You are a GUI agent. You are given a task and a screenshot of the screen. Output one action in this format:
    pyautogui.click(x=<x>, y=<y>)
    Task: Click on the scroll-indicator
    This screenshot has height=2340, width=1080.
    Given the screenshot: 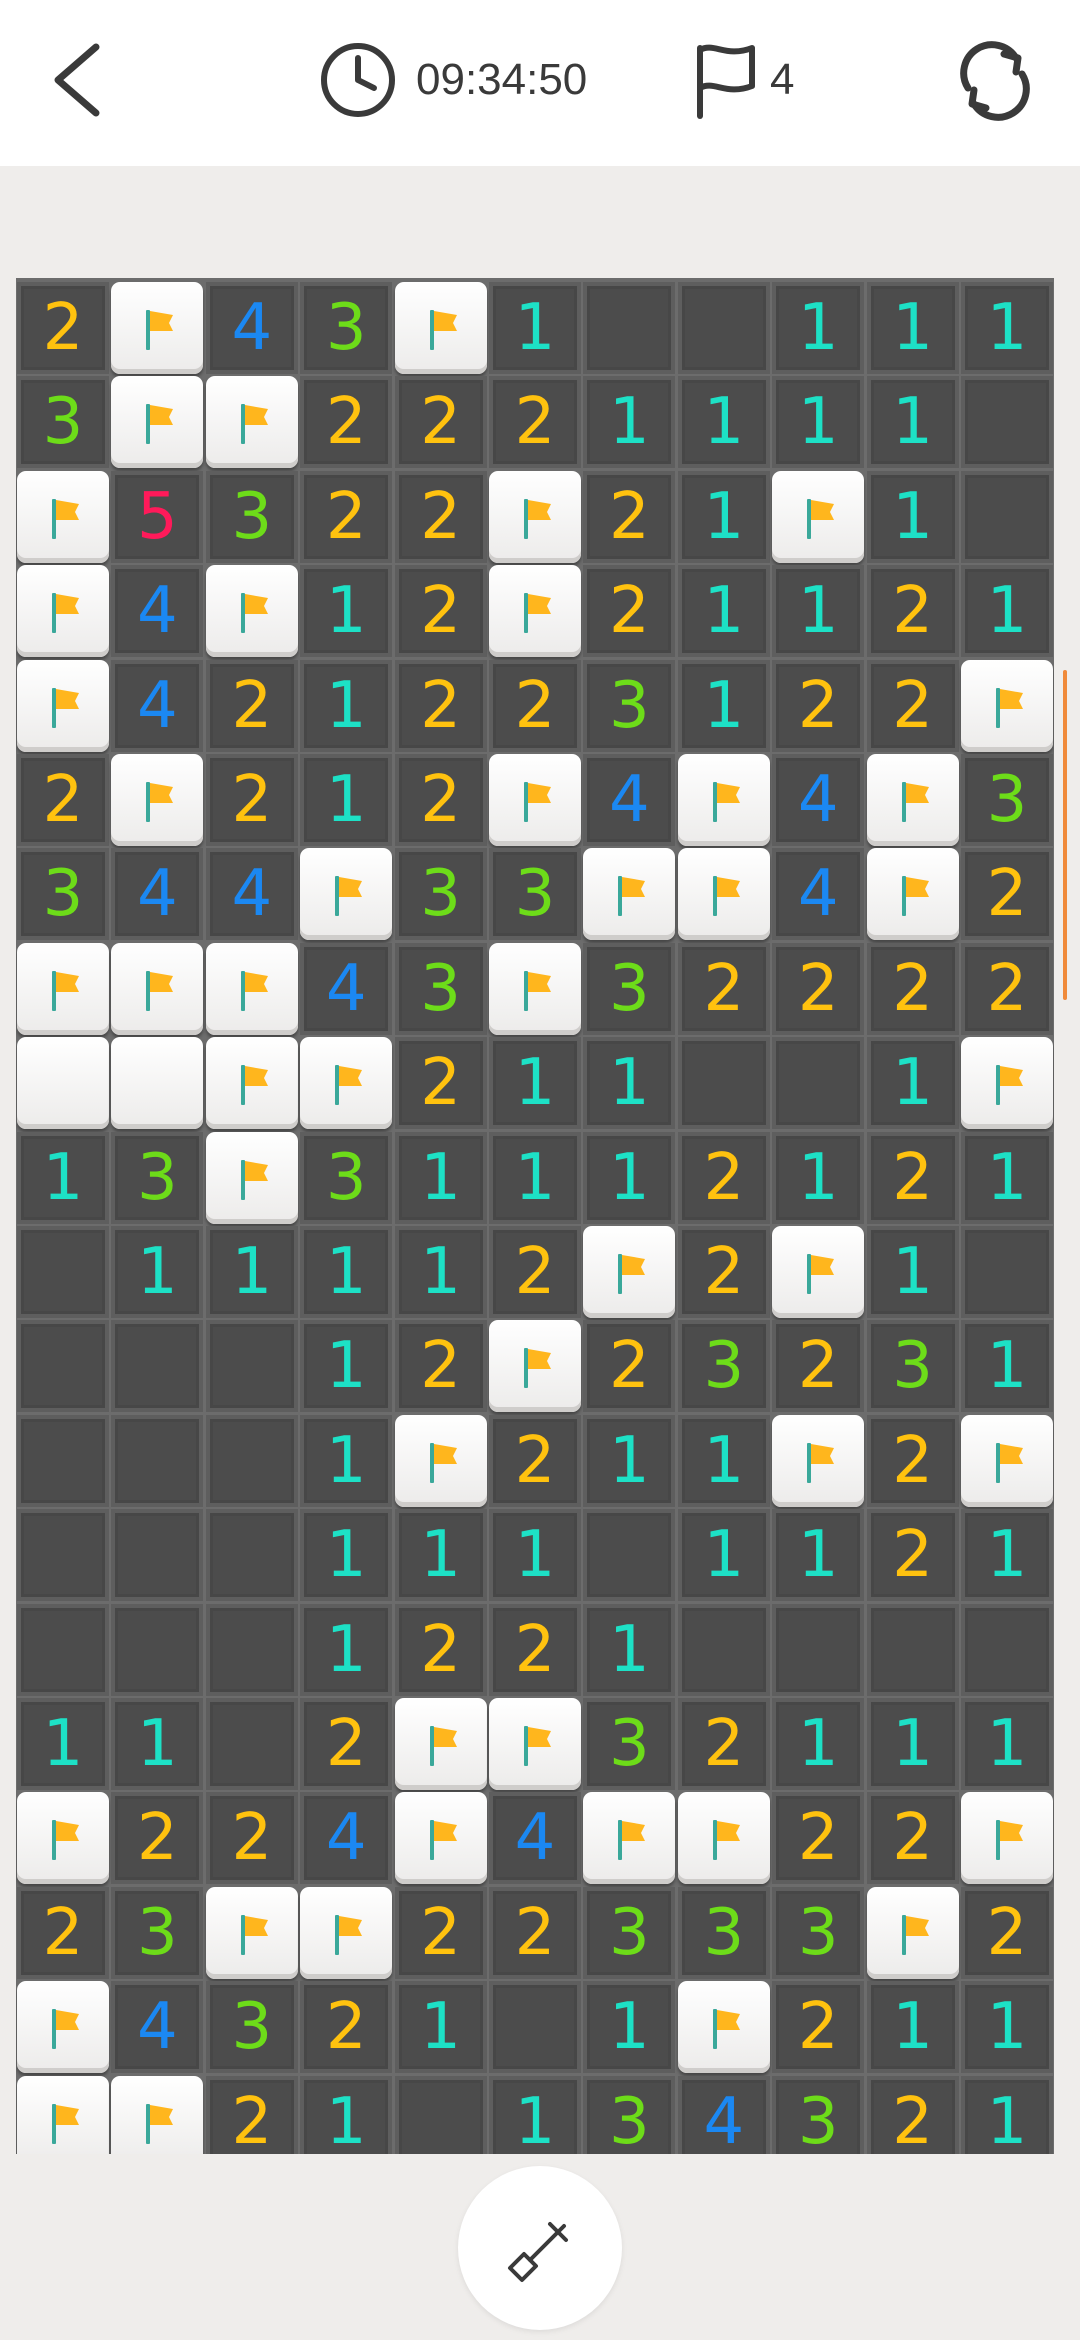 What is the action you would take?
    pyautogui.click(x=1065, y=835)
    